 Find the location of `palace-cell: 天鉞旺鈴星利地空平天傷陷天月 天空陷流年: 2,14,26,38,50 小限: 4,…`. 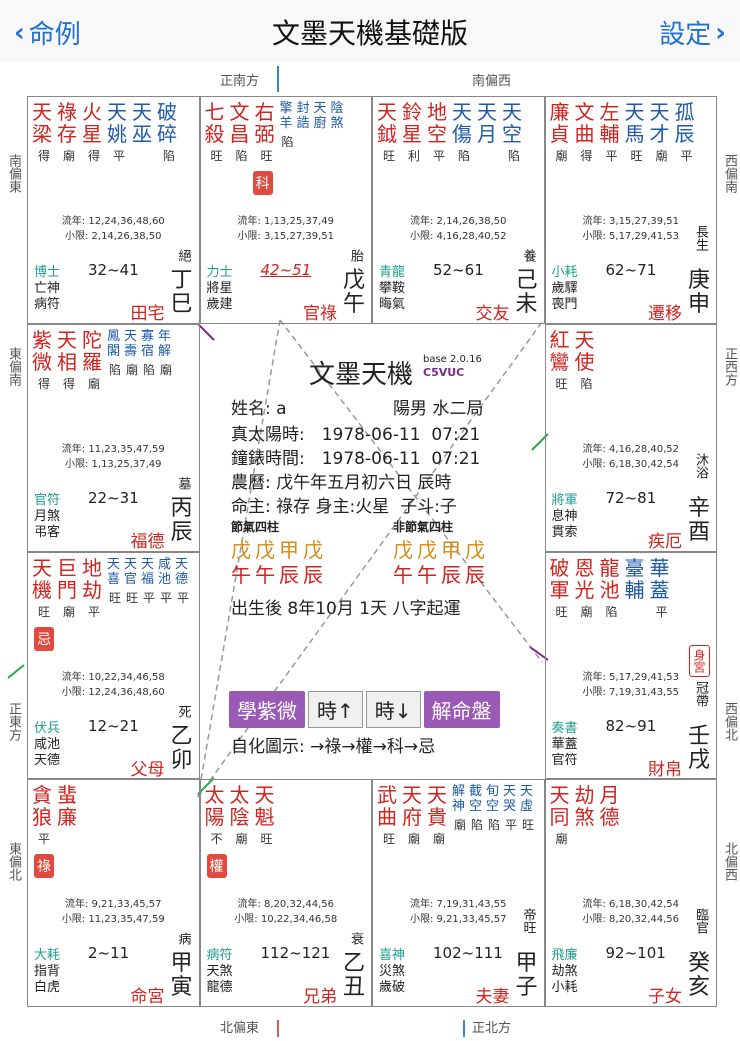

palace-cell: 天鉞旺鈴星利地空平天傷陷天月 天空陷流年: 2,14,26,38,50 小限: 4,… is located at coordinates (458, 210).